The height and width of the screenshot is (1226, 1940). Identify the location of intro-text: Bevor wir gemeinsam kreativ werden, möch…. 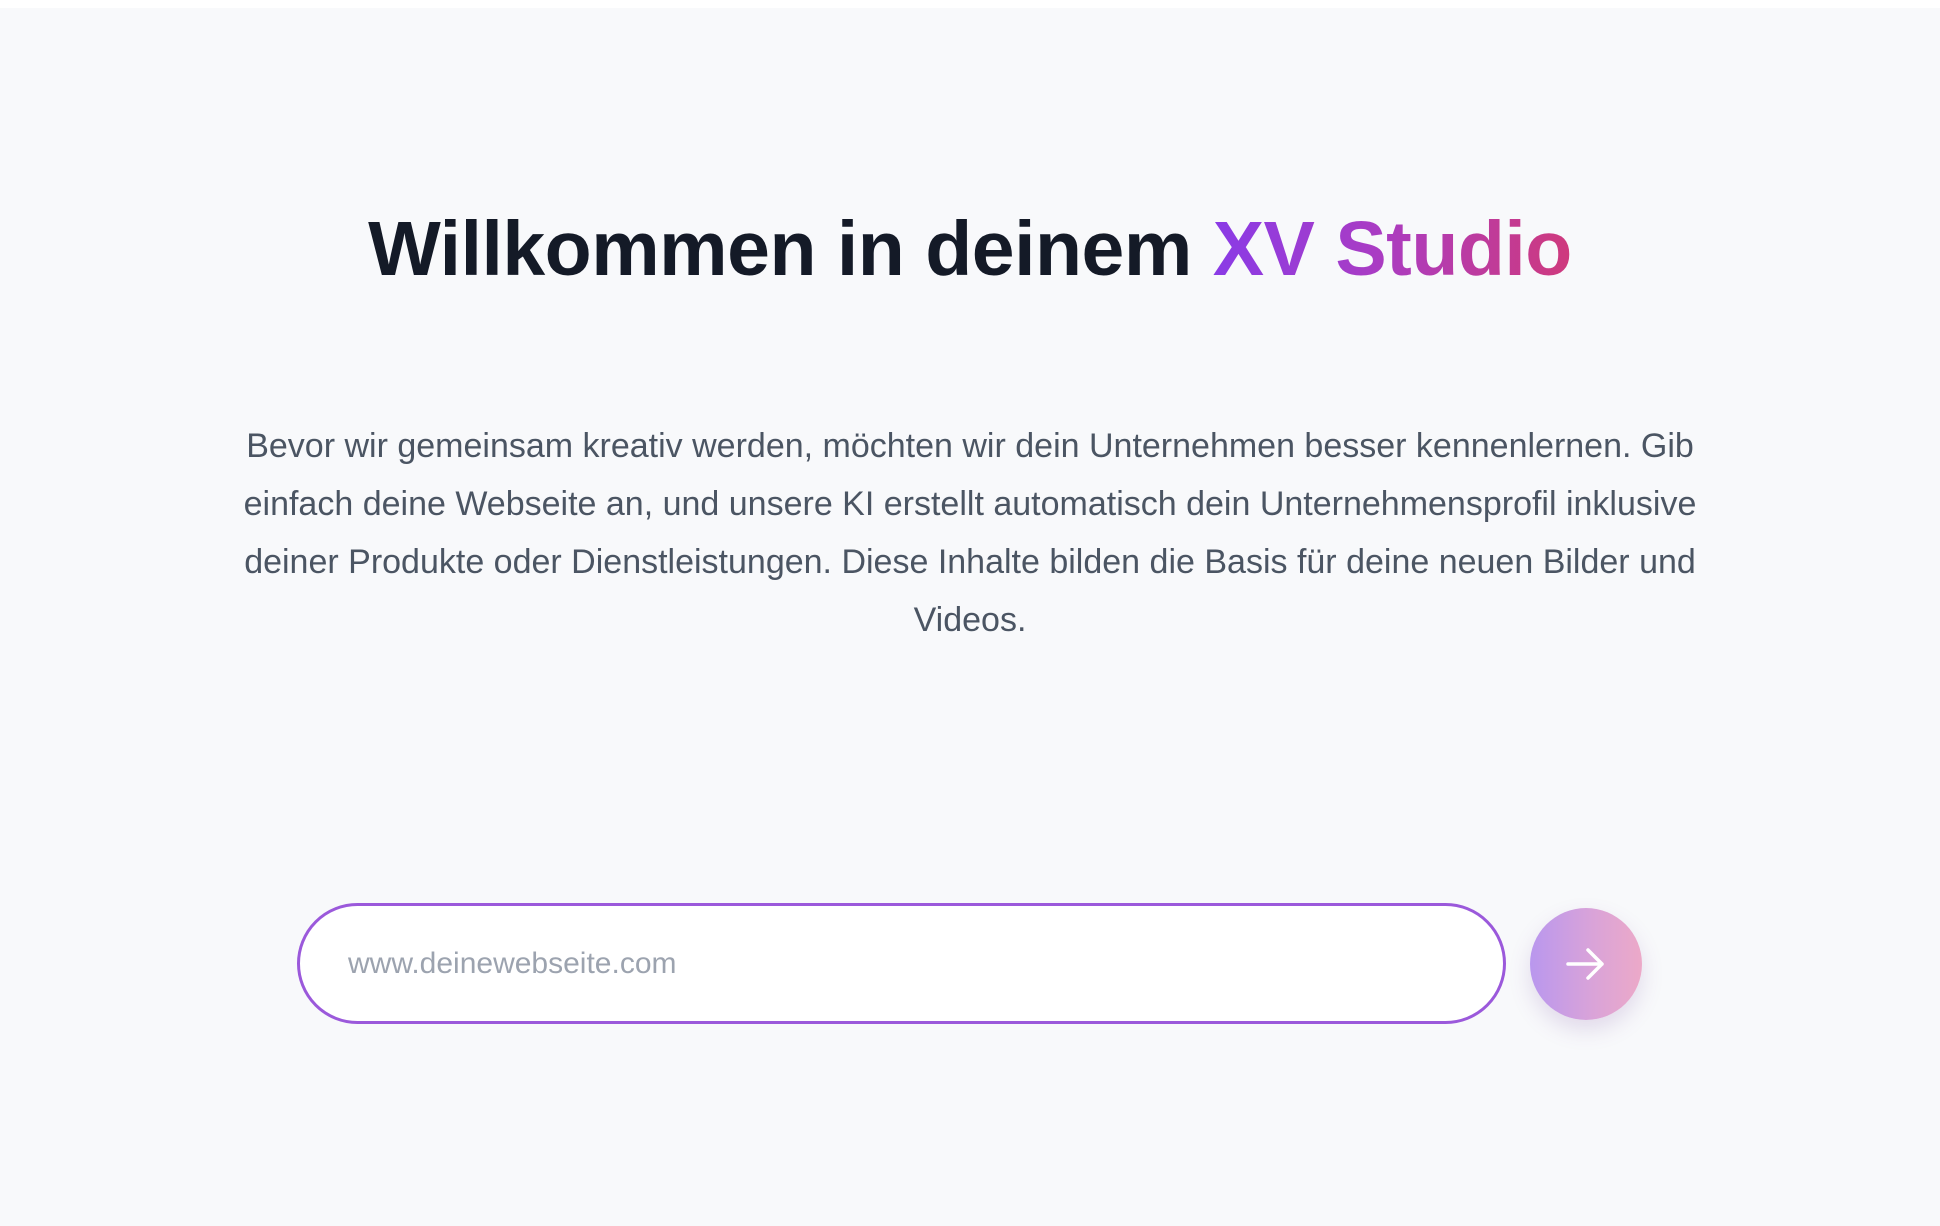
(970, 533).